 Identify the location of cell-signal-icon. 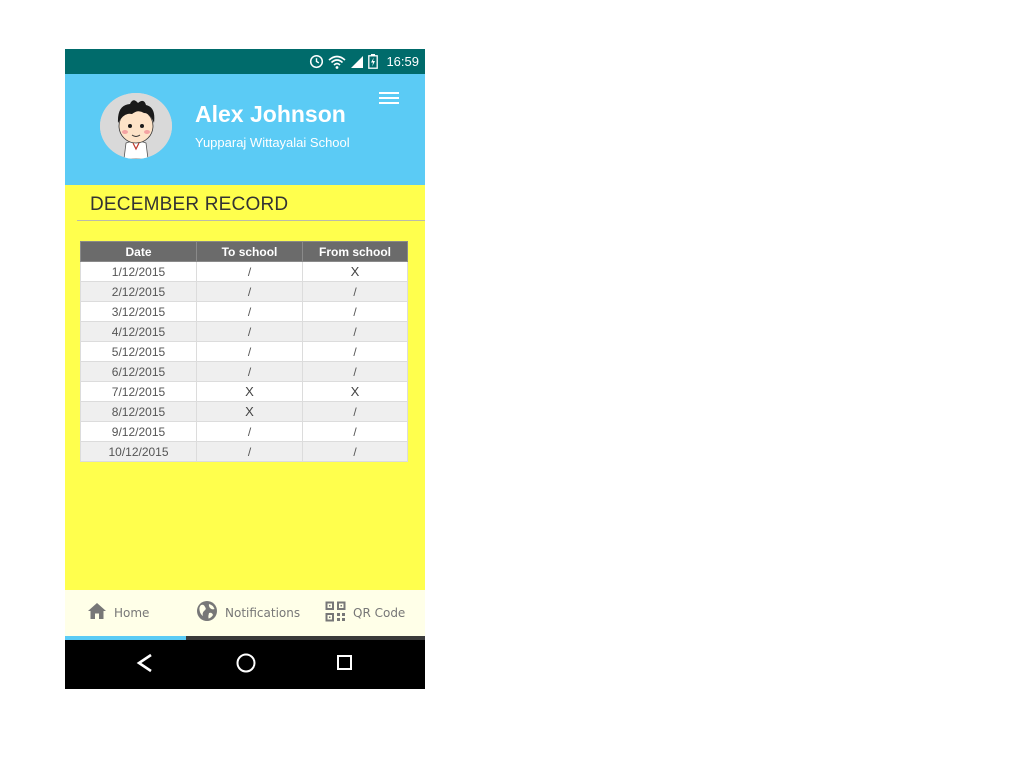
(357, 62).